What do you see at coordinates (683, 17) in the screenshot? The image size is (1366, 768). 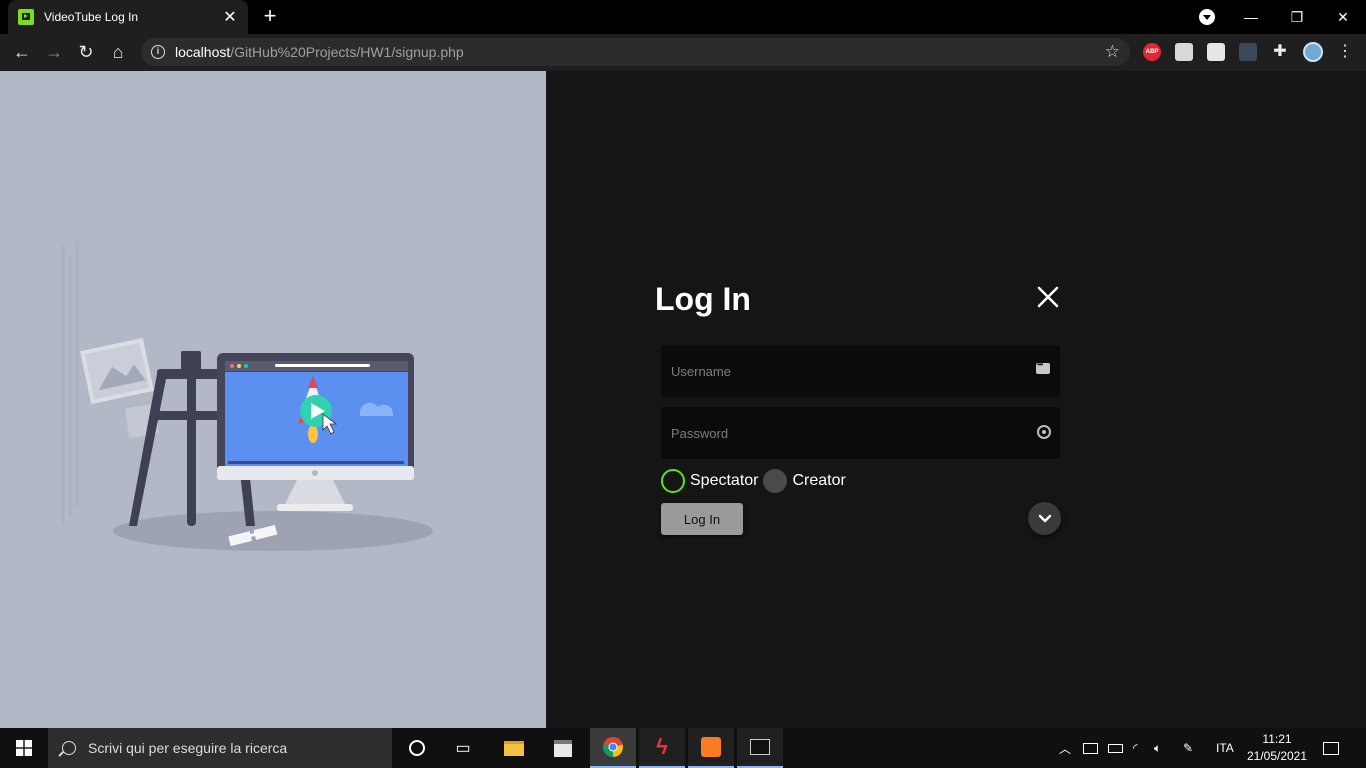 I see `tab-strip: VideoTube Log In ✕ + — ❐ ✕` at bounding box center [683, 17].